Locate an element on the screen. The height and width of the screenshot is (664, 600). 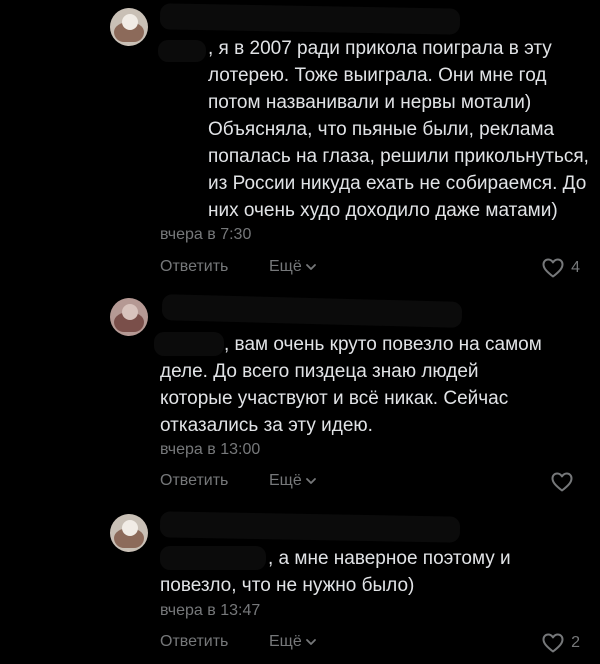
comment-timestamp: вчера в 13:00 is located at coordinates (210, 450).